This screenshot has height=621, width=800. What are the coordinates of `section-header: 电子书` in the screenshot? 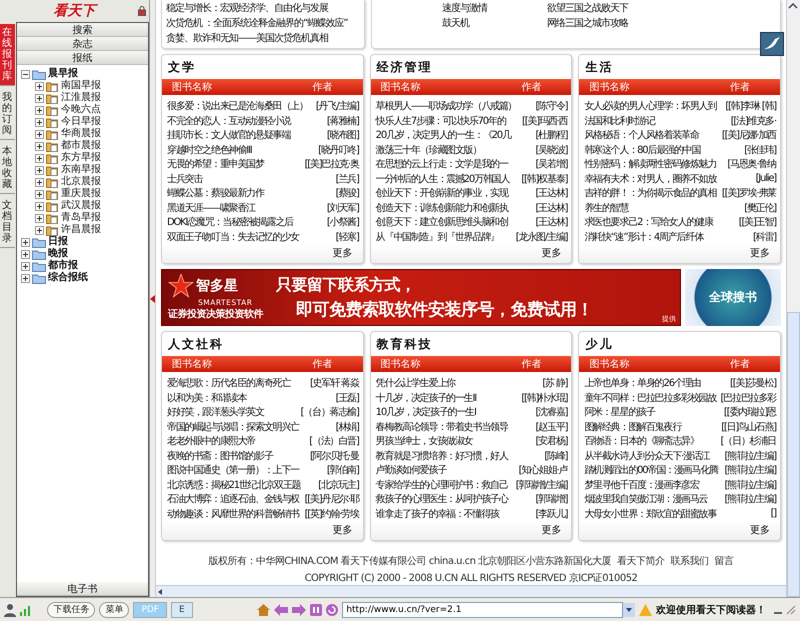 It's located at (82, 589).